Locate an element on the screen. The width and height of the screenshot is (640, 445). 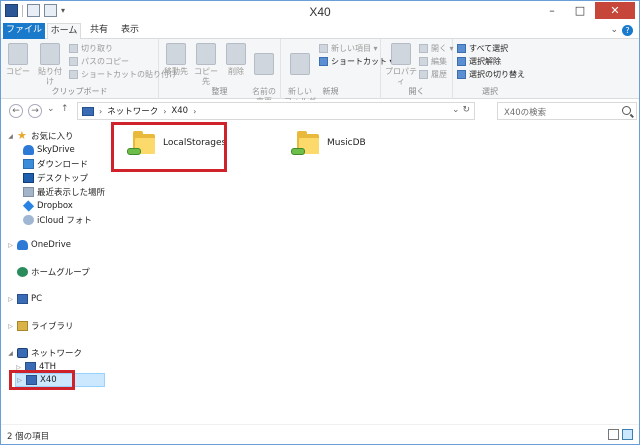
address-bar: › ネットワーク › X40 › ⌄ ↻ is located at coordinates (276, 111).